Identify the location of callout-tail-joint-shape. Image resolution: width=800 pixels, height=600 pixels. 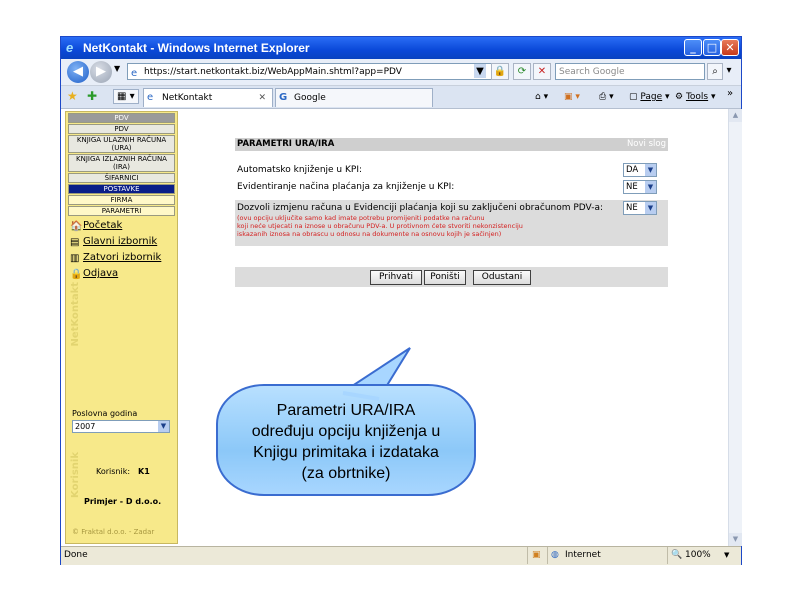
(361, 396).